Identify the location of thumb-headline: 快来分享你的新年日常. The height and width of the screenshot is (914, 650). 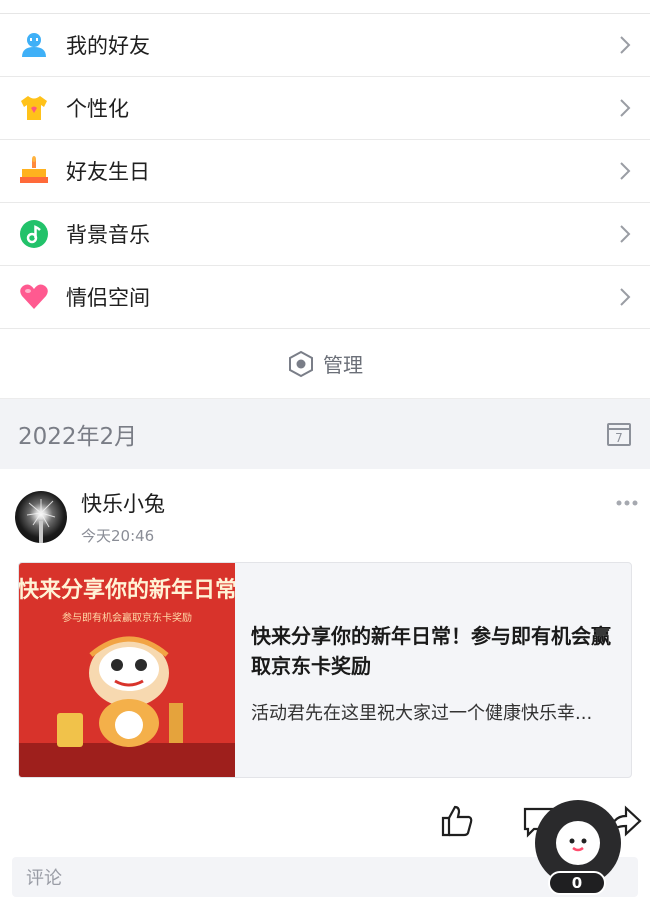
(127, 590).